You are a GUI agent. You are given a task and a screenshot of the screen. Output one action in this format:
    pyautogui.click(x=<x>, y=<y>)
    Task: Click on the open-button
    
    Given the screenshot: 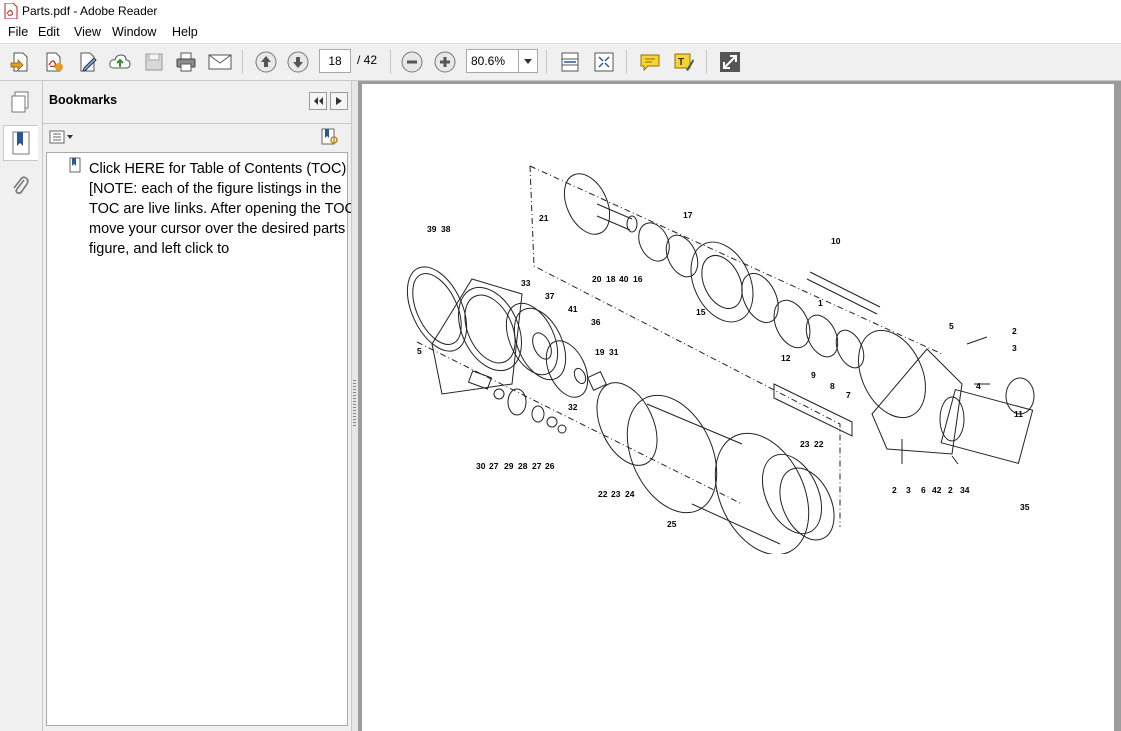 What is the action you would take?
    pyautogui.click(x=20, y=62)
    